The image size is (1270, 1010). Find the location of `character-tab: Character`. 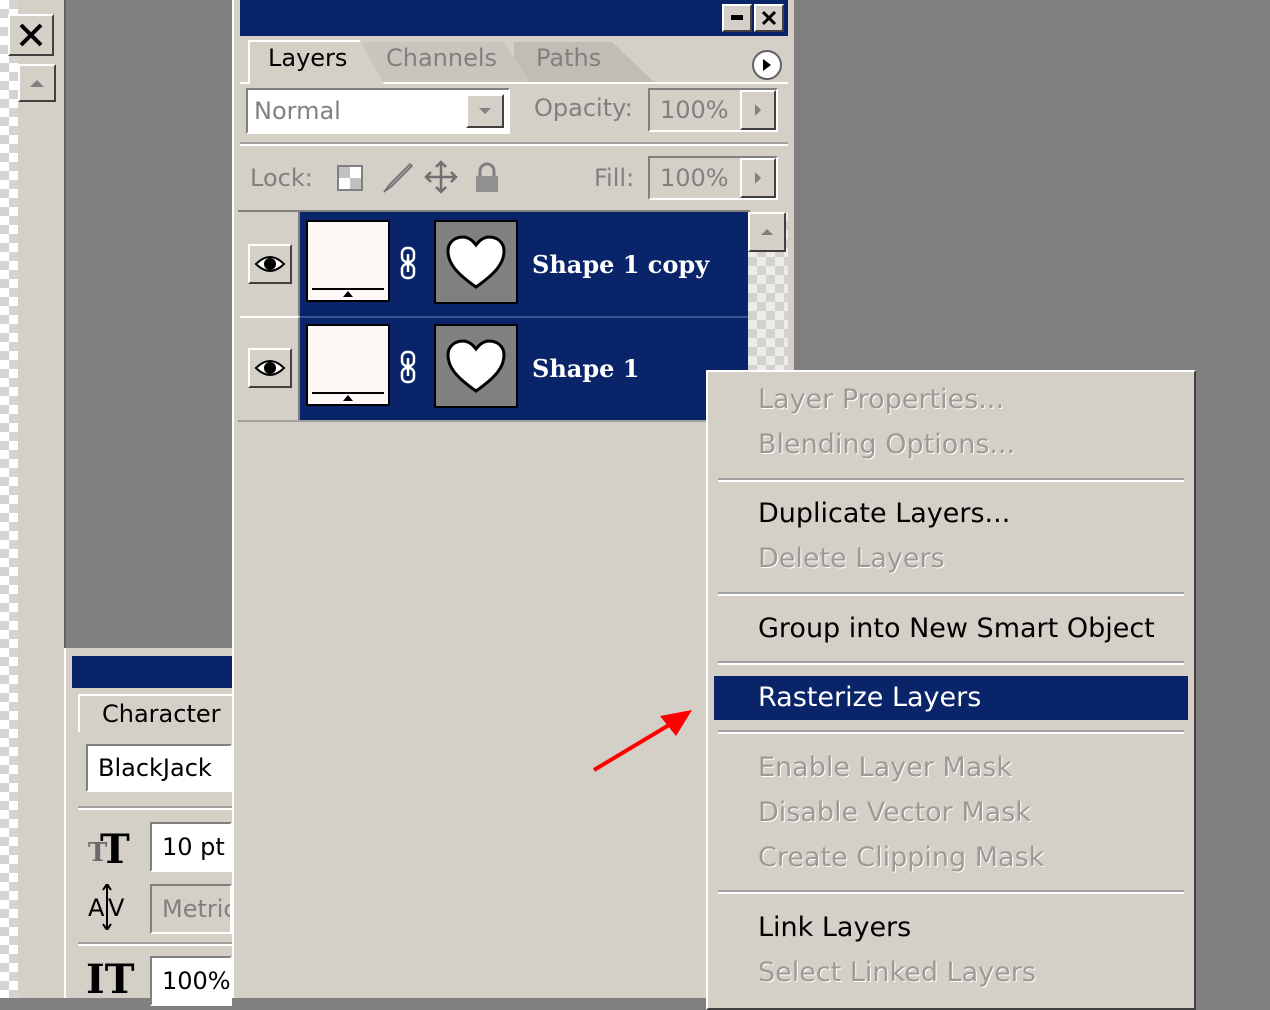

character-tab: Character is located at coordinates (155, 713).